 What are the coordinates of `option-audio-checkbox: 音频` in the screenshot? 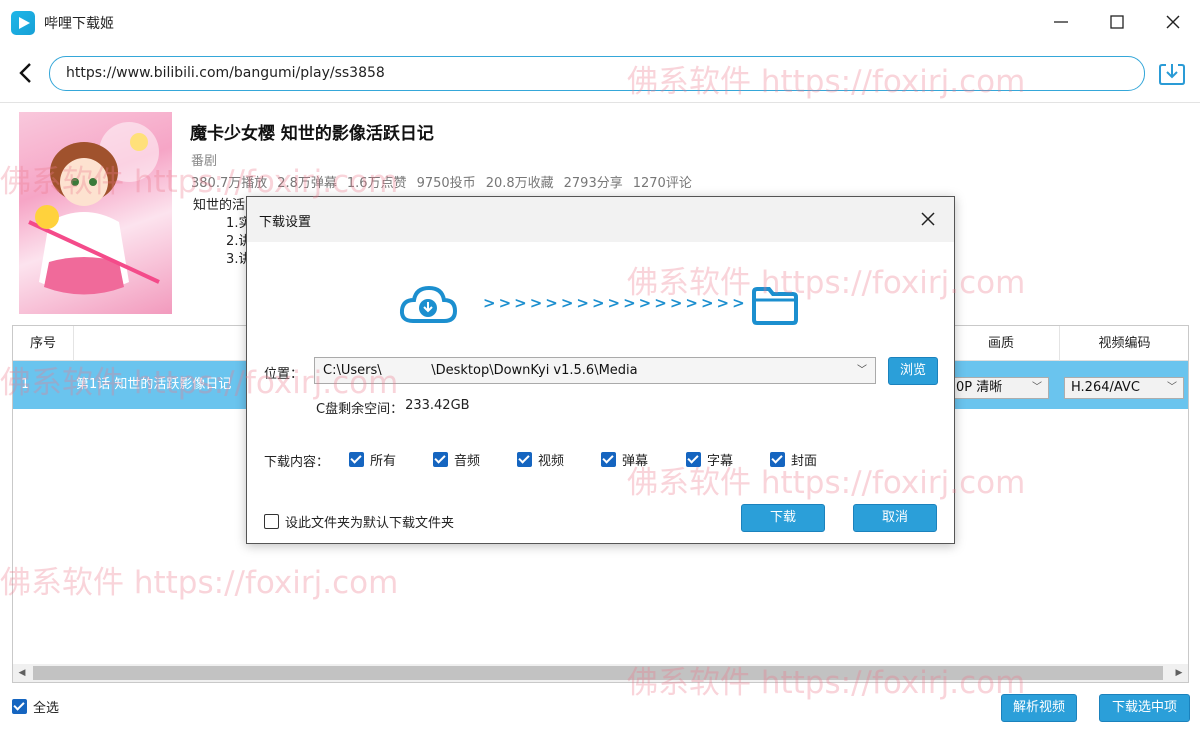 It's located at (456, 459).